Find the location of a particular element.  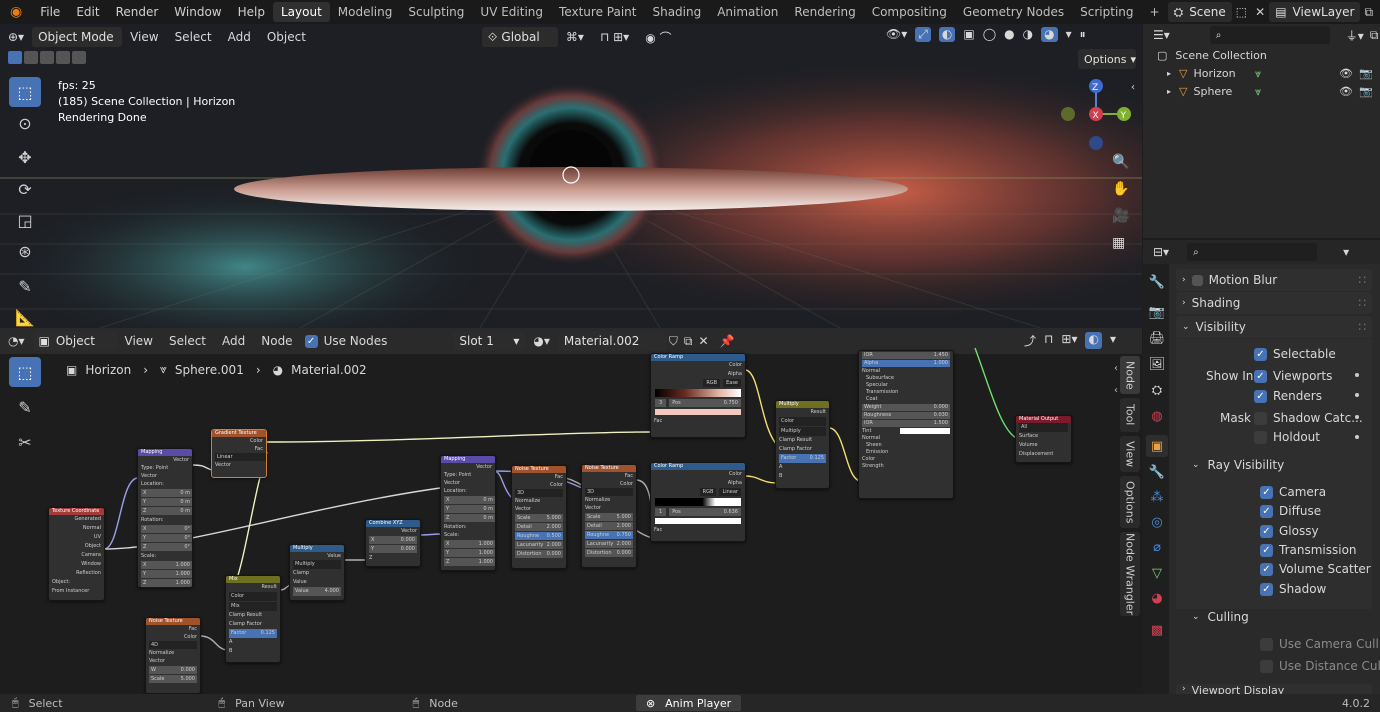

side-tab-tool: Tool is located at coordinates (1130, 415).